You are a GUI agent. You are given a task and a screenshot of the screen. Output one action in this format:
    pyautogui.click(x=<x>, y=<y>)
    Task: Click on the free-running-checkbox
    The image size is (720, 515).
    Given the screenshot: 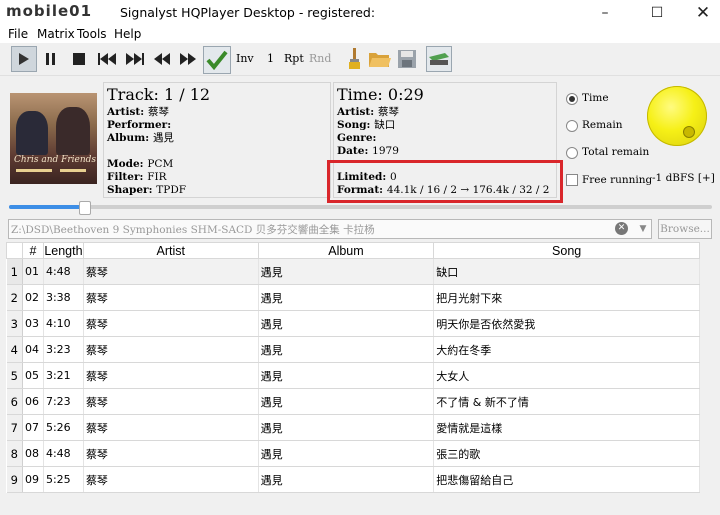 What is the action you would take?
    pyautogui.click(x=572, y=180)
    